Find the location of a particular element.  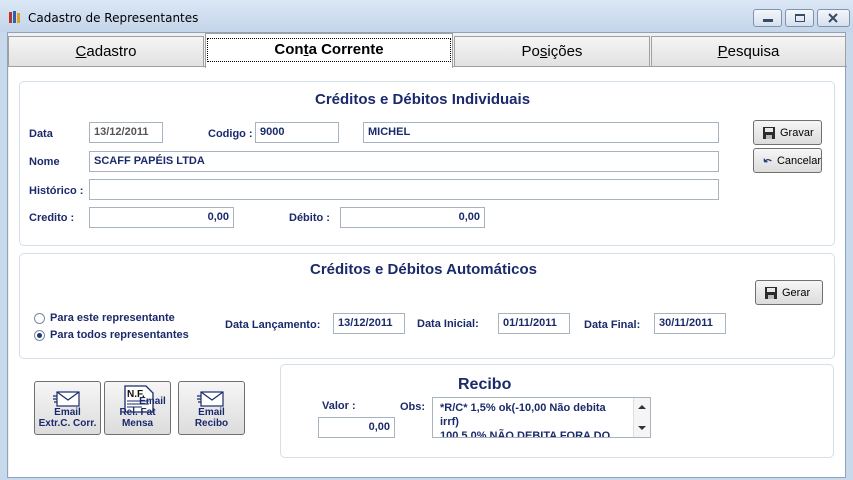

email-extrato-caption: Email Extr.C. Corr. is located at coordinates (67, 418).